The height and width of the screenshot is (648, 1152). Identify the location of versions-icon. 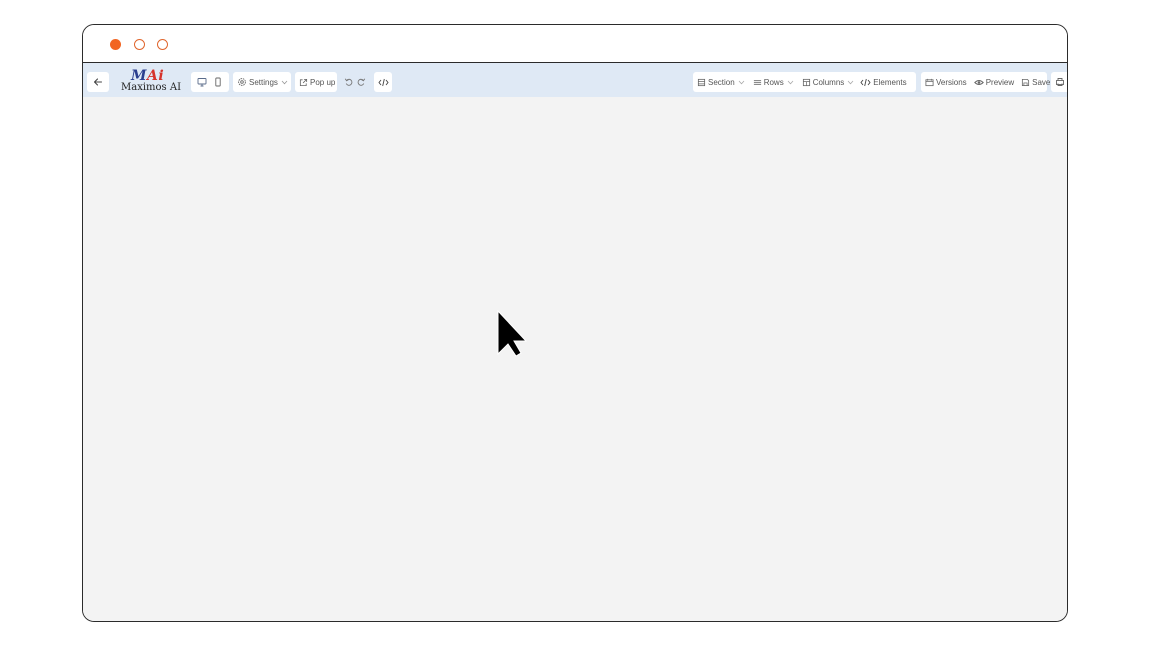
(929, 82).